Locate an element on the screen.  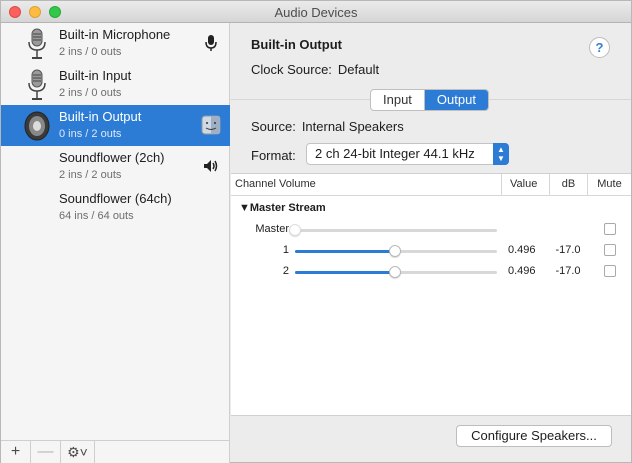
device-item-soundflower-64ch: Soundflower (64ch) 64 ins / 64 outs is located at coordinates (115, 207).